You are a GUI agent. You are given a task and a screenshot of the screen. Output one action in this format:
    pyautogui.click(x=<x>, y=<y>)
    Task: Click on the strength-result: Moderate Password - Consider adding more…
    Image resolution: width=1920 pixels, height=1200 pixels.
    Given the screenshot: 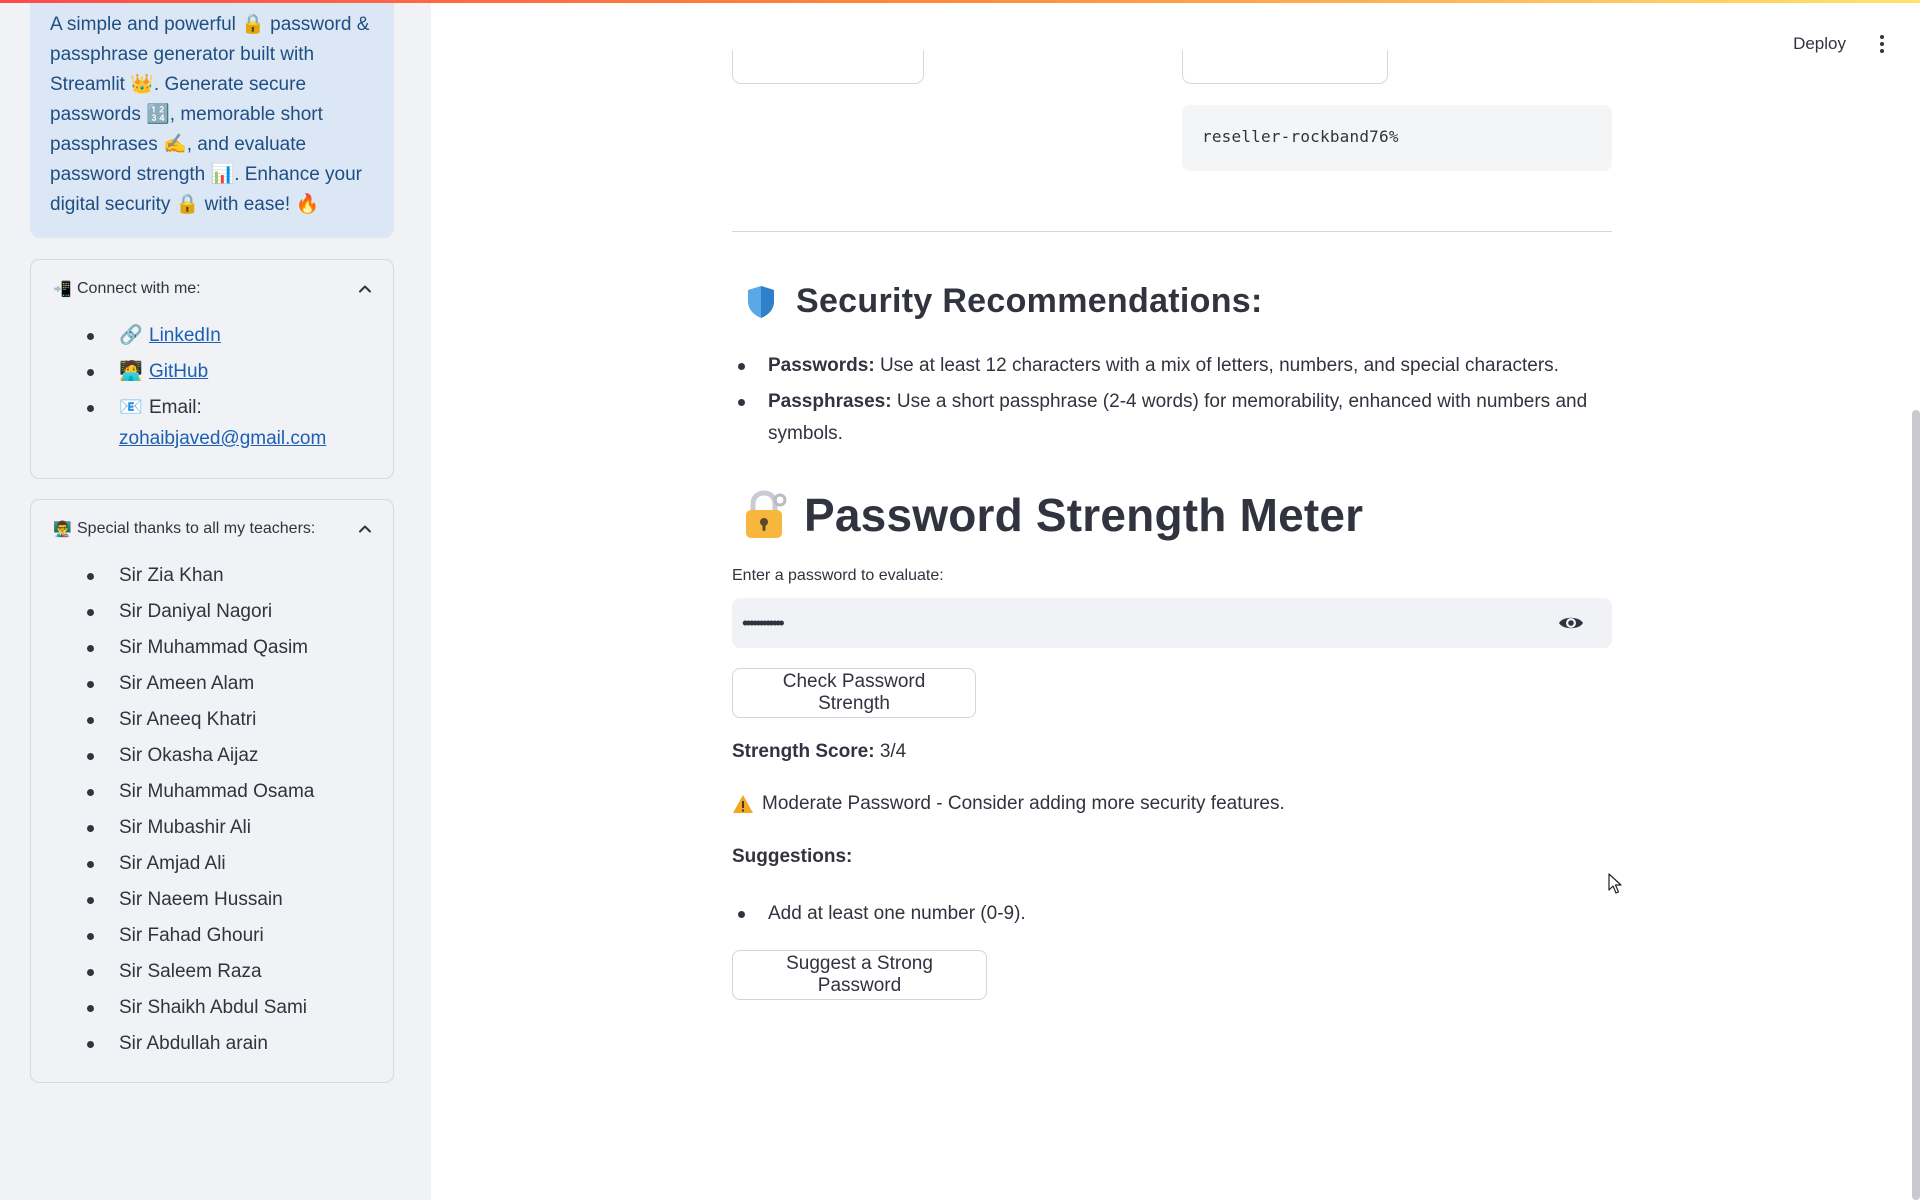 What is the action you would take?
    pyautogui.click(x=1008, y=804)
    